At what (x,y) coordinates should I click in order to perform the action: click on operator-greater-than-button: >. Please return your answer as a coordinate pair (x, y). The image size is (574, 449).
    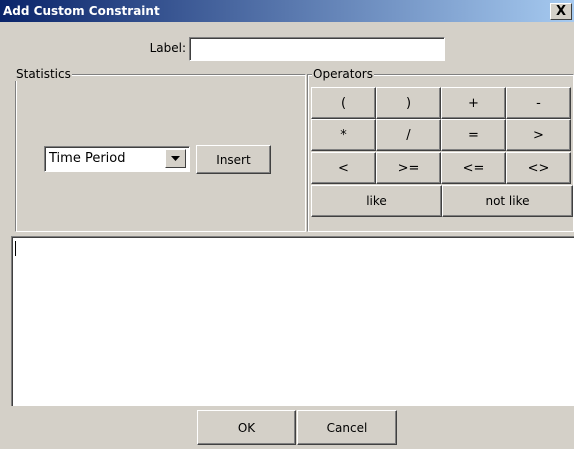
    Looking at the image, I should click on (538, 135).